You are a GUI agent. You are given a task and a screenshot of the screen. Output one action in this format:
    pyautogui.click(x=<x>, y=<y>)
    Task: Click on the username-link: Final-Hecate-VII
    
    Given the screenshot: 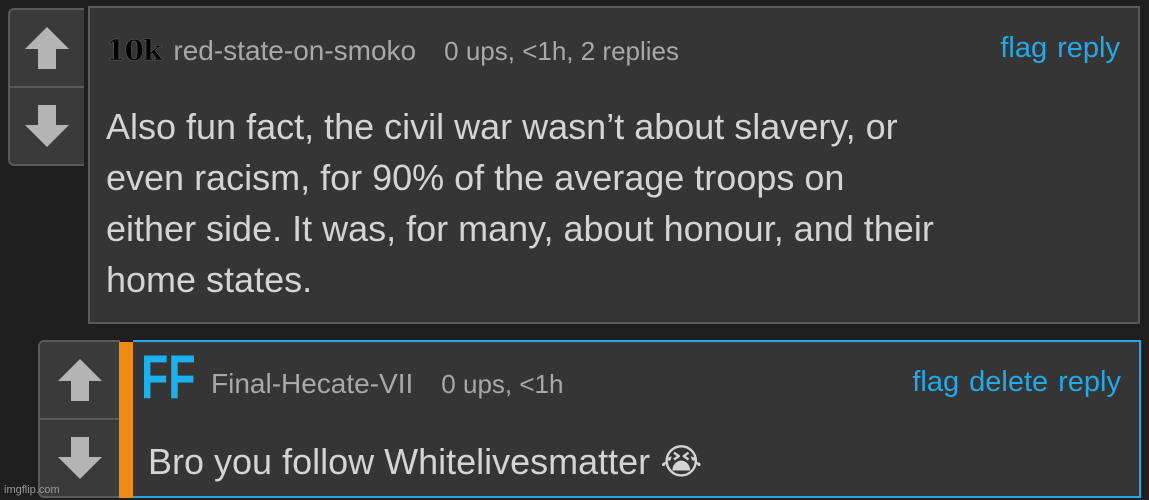 What is the action you would take?
    pyautogui.click(x=312, y=384)
    